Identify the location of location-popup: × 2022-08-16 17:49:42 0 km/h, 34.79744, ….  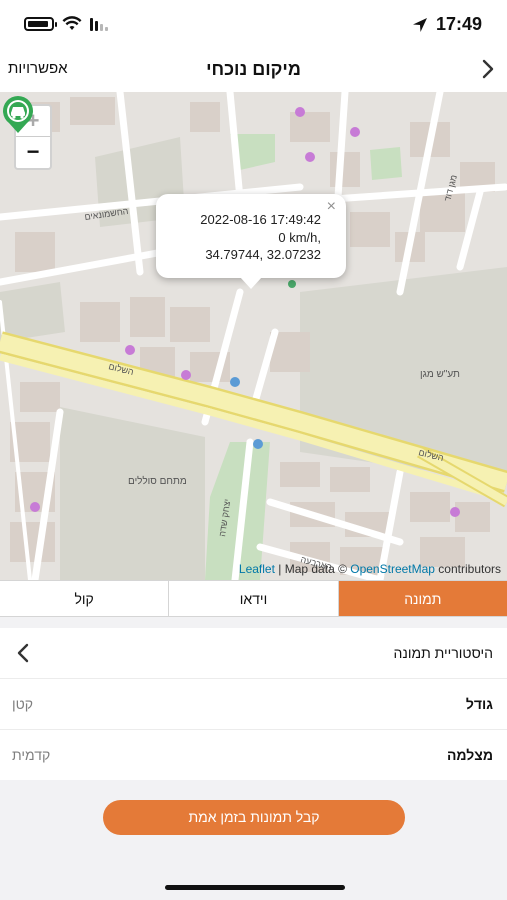
(251, 241).